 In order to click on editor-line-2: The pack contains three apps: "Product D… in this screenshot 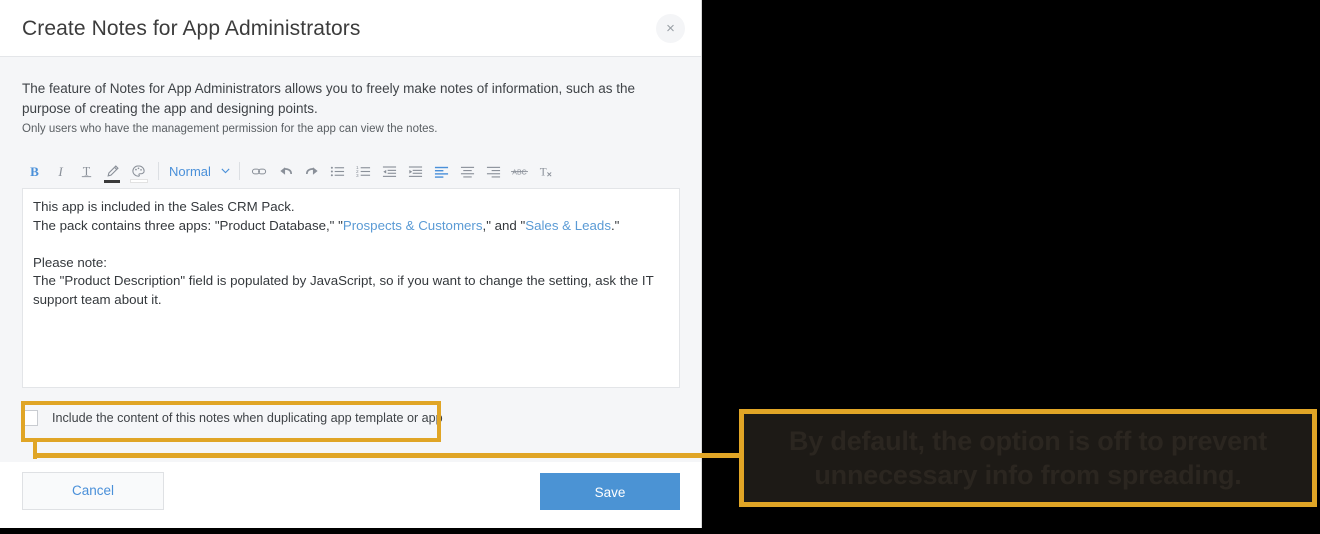, I will do `click(351, 226)`.